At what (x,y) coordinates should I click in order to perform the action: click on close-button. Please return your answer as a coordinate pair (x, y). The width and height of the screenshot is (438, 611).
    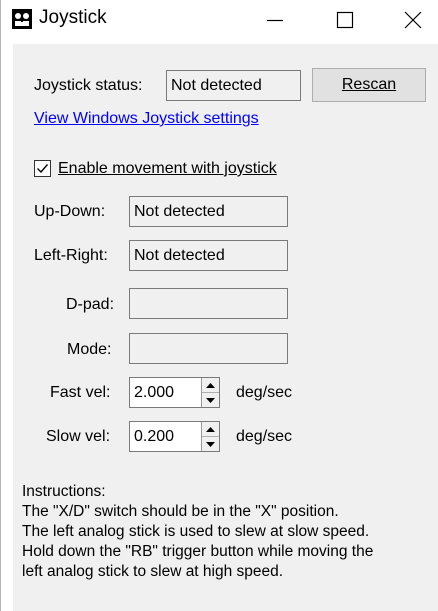
    Looking at the image, I should click on (411, 20).